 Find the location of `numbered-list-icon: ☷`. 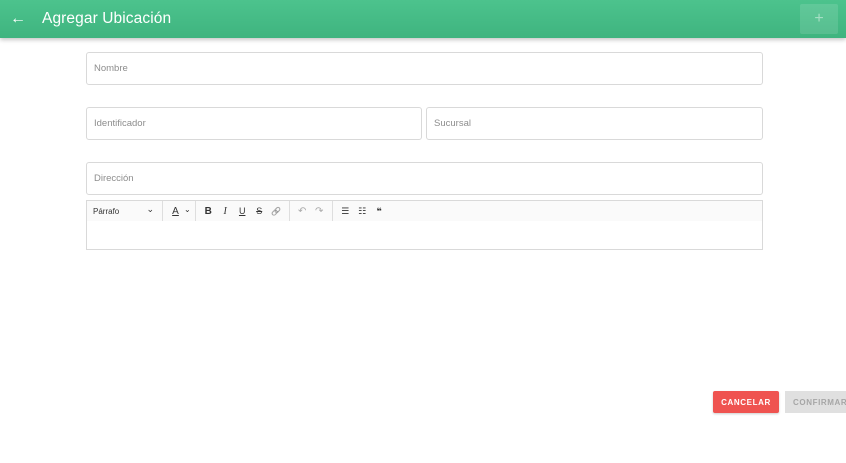

numbered-list-icon: ☷ is located at coordinates (362, 211).